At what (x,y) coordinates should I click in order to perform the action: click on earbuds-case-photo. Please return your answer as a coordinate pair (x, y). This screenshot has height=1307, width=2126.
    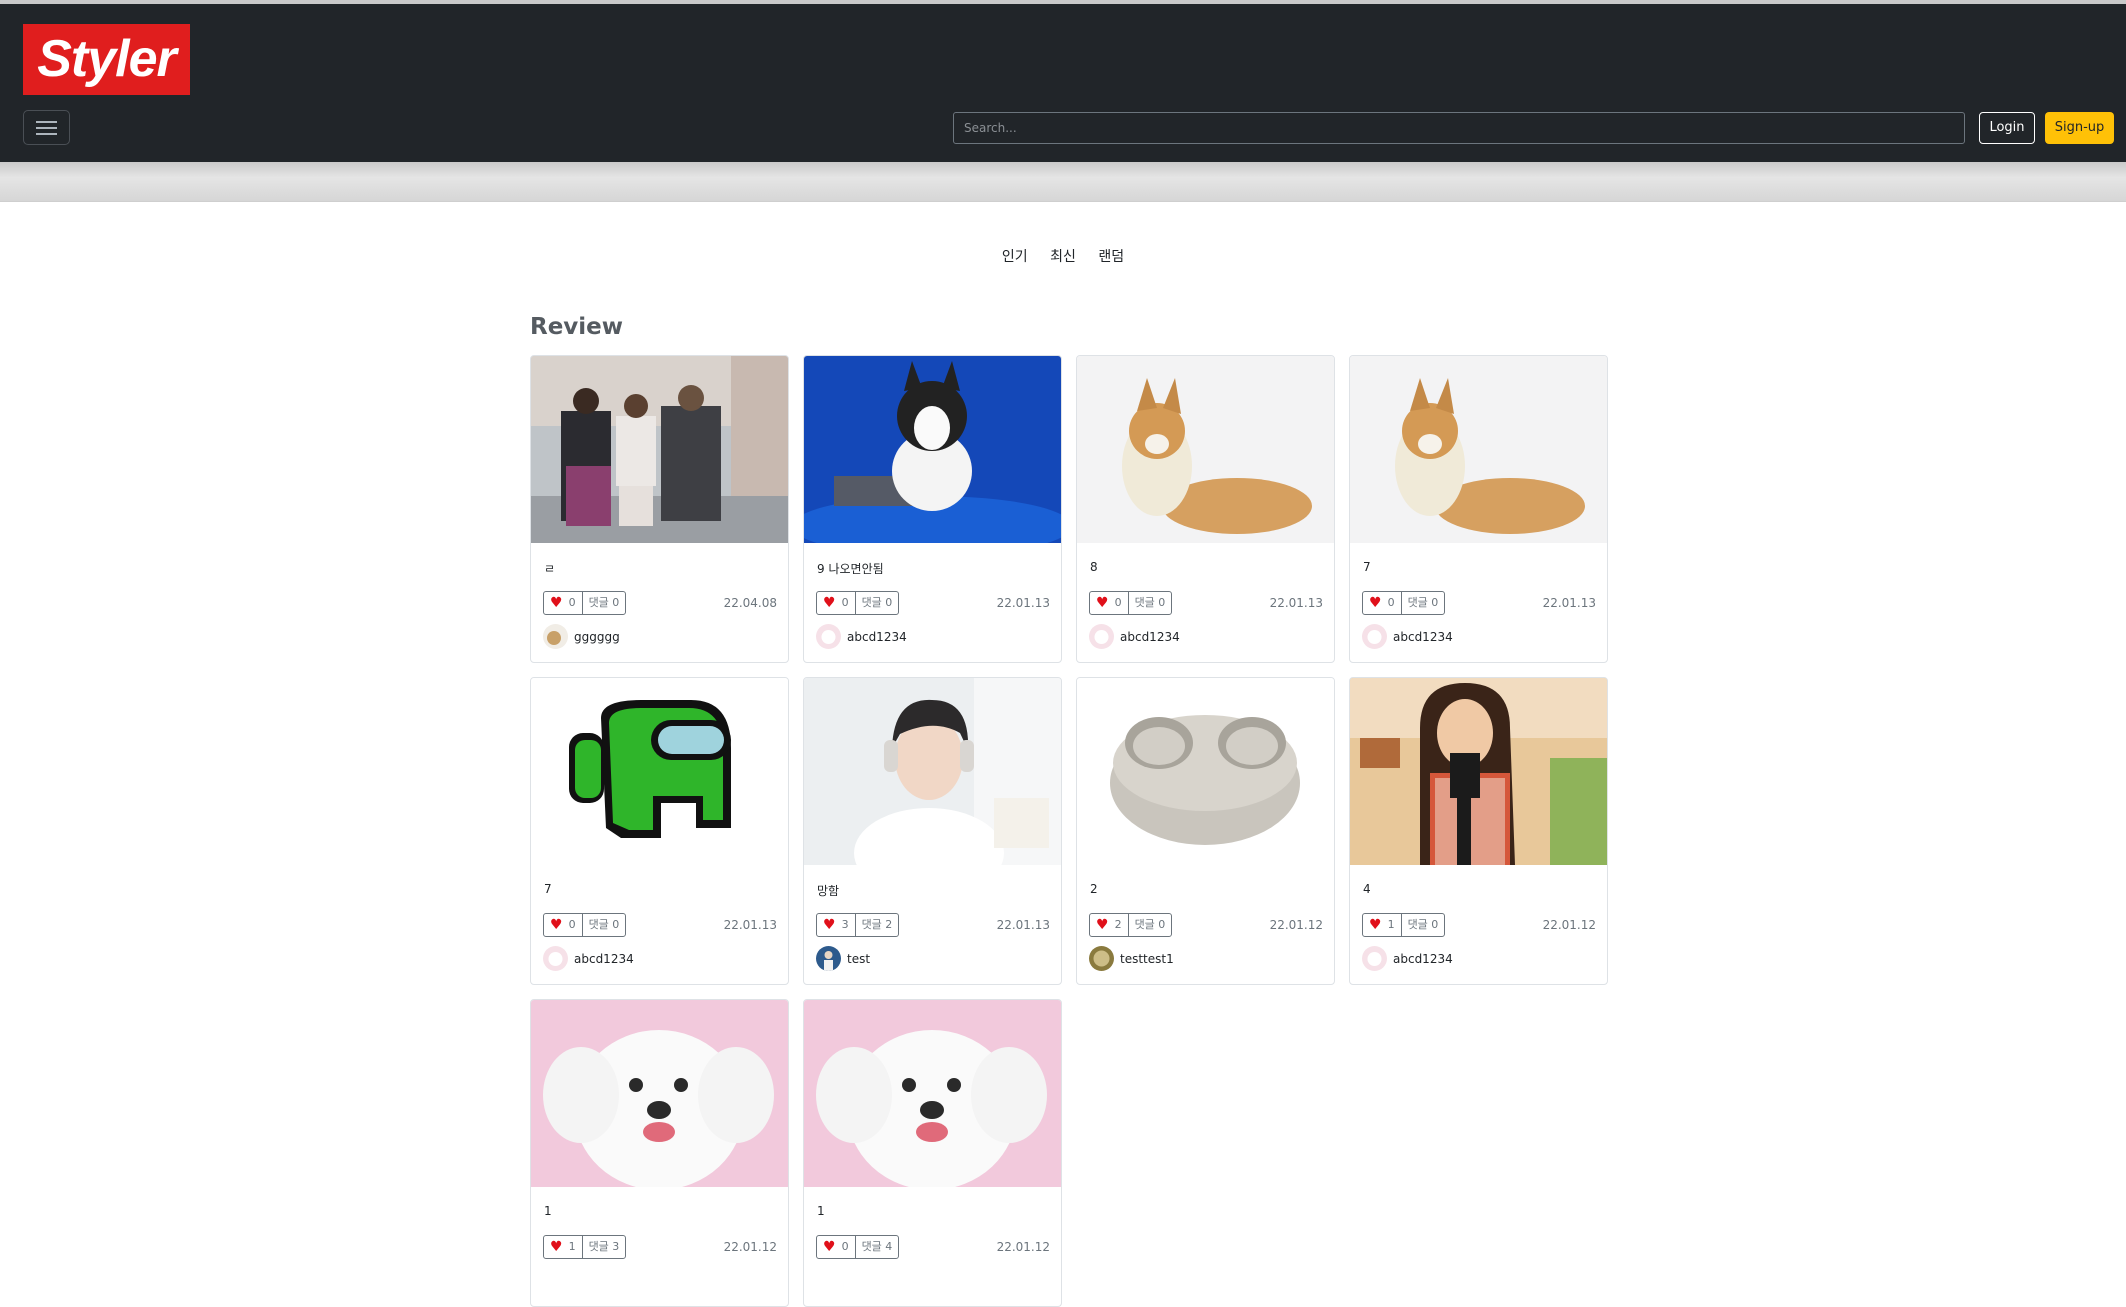
    Looking at the image, I should click on (1205, 771).